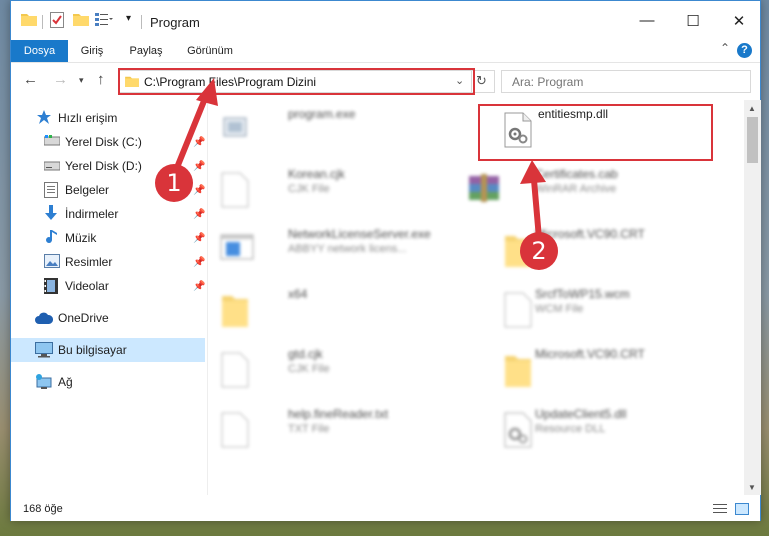 The width and height of the screenshot is (769, 536). I want to click on step-2-badge: 2, so click(539, 251).